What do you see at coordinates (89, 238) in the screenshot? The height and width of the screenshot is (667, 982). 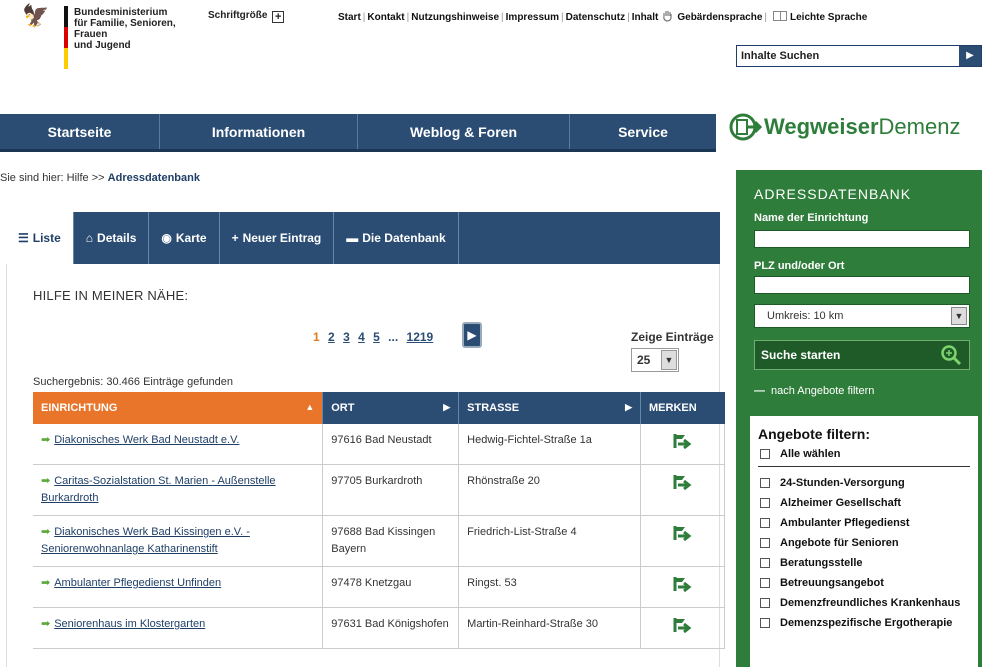 I see `home-icon: ⌂` at bounding box center [89, 238].